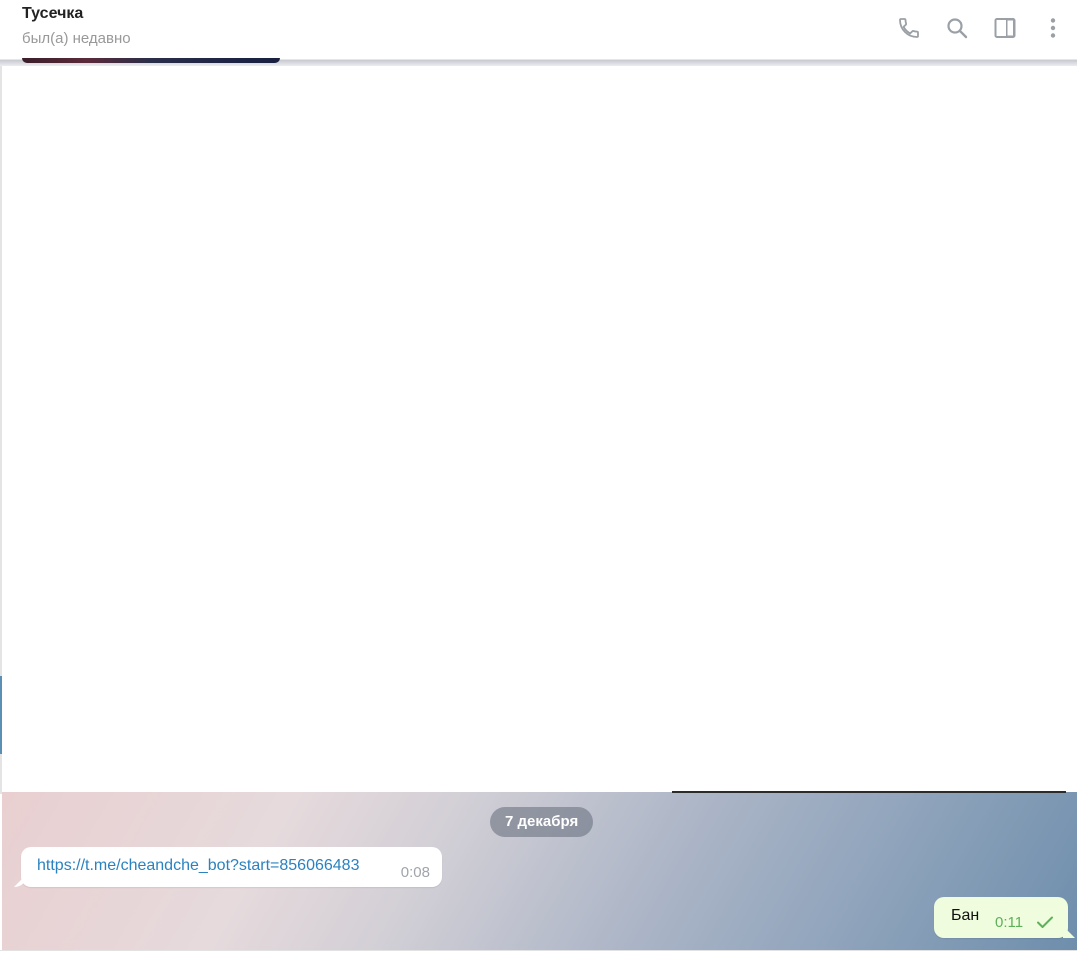  I want to click on call-button, so click(909, 28).